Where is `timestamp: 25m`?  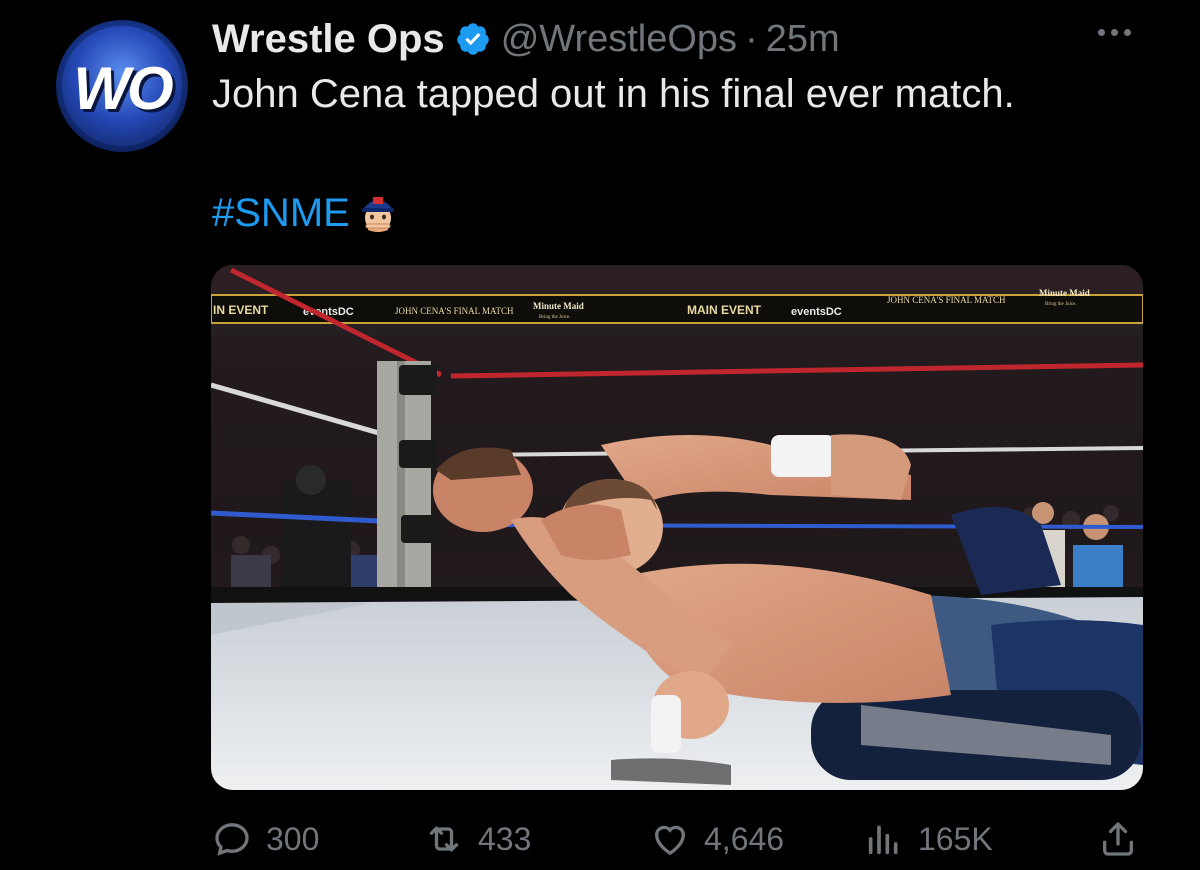 timestamp: 25m is located at coordinates (803, 39).